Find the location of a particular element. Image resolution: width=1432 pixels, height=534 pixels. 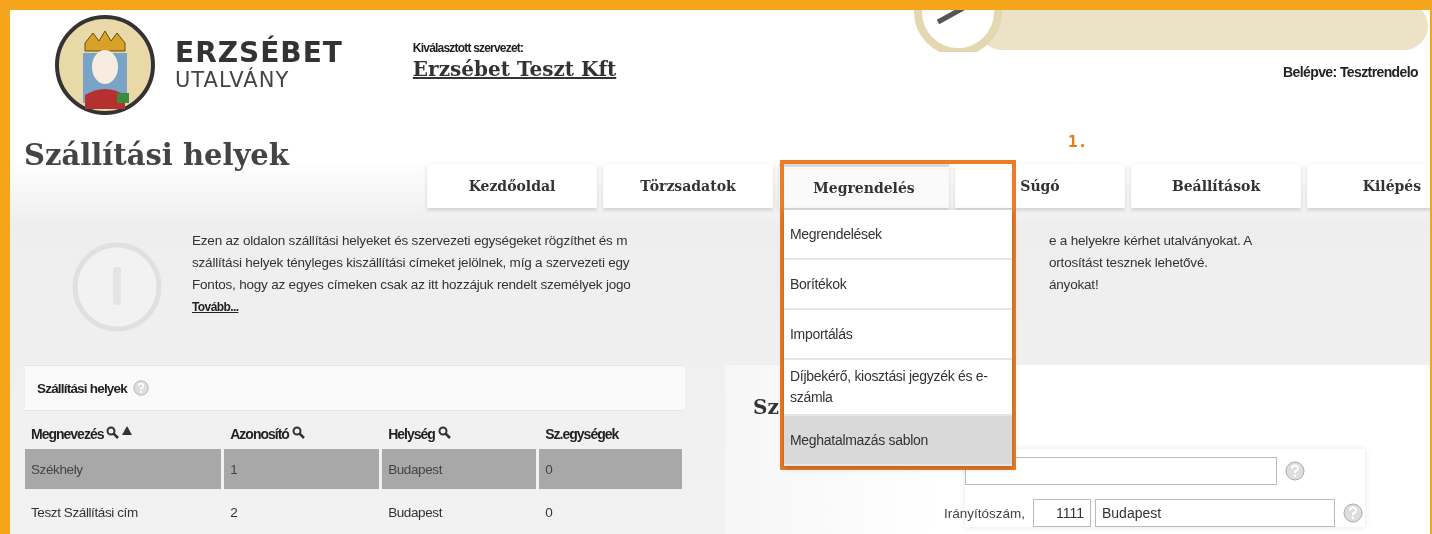

info-text: szállítási helyek tényleges kiszállítási címeket jelölnek, míg a szervezeti egy is located at coordinates (411, 263).